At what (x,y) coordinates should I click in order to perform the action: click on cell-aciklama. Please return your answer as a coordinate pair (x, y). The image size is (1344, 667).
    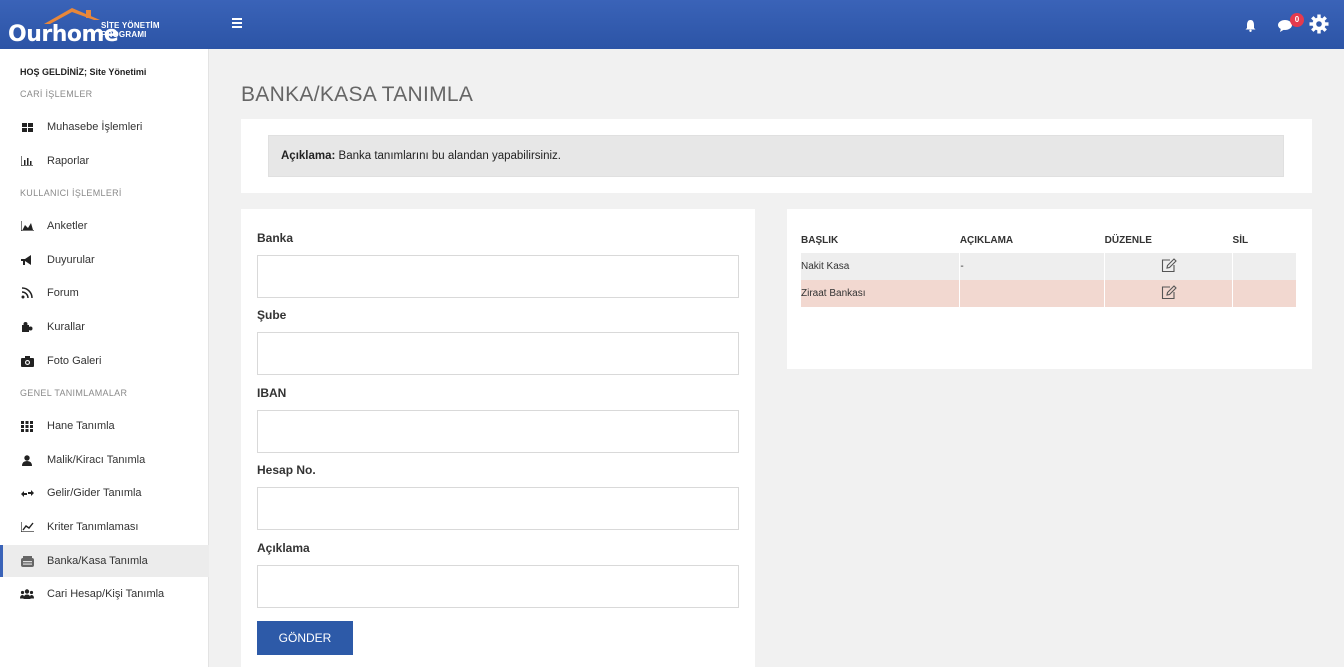
    Looking at the image, I should click on (1032, 293).